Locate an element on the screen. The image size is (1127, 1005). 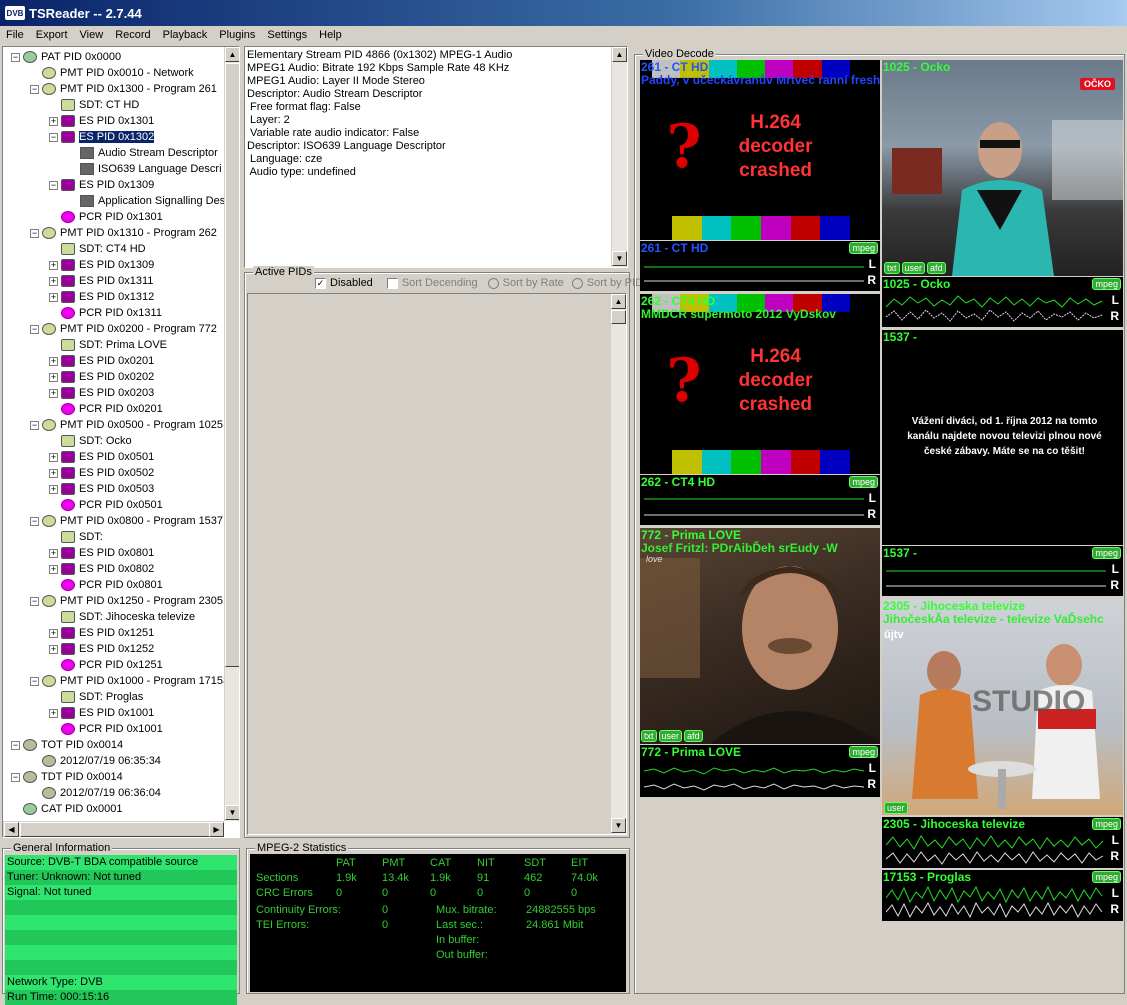
tree-item: + ES PID 0x0202 is located at coordinates (101, 377).